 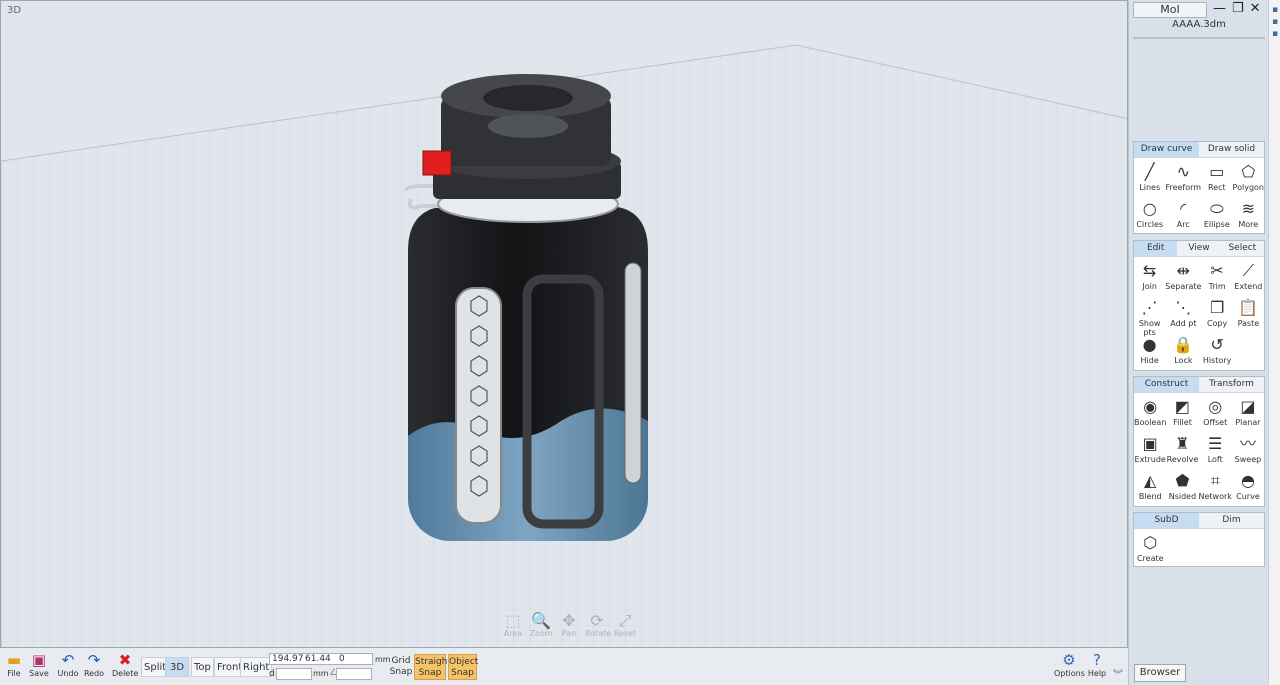 I want to click on reset-tool: ⤢ Reset, so click(x=625, y=626).